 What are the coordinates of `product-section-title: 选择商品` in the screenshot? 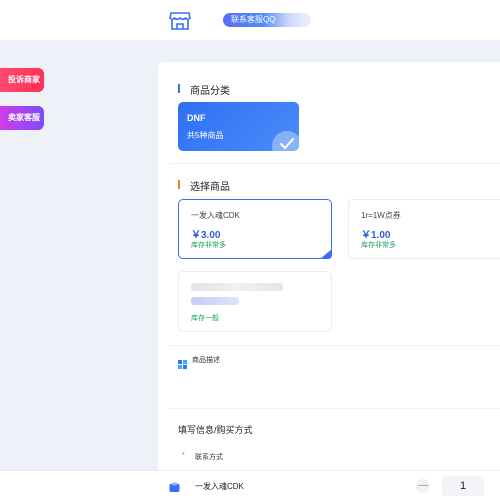 It's located at (210, 187).